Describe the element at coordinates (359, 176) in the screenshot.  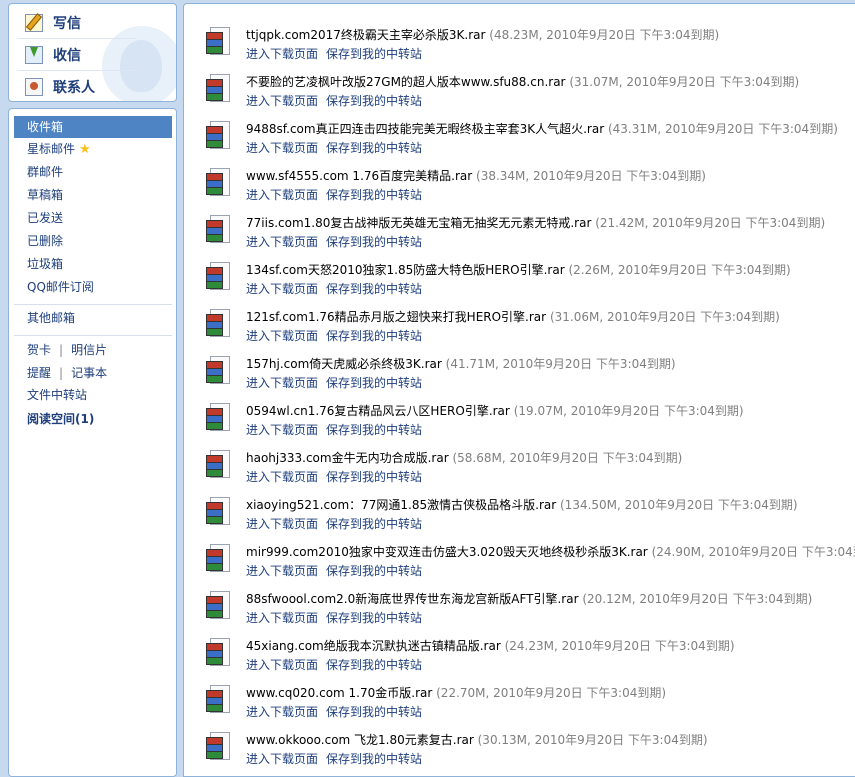
I see `file-name: www.sf4555.com 1.76百度完美精品.rar` at that location.